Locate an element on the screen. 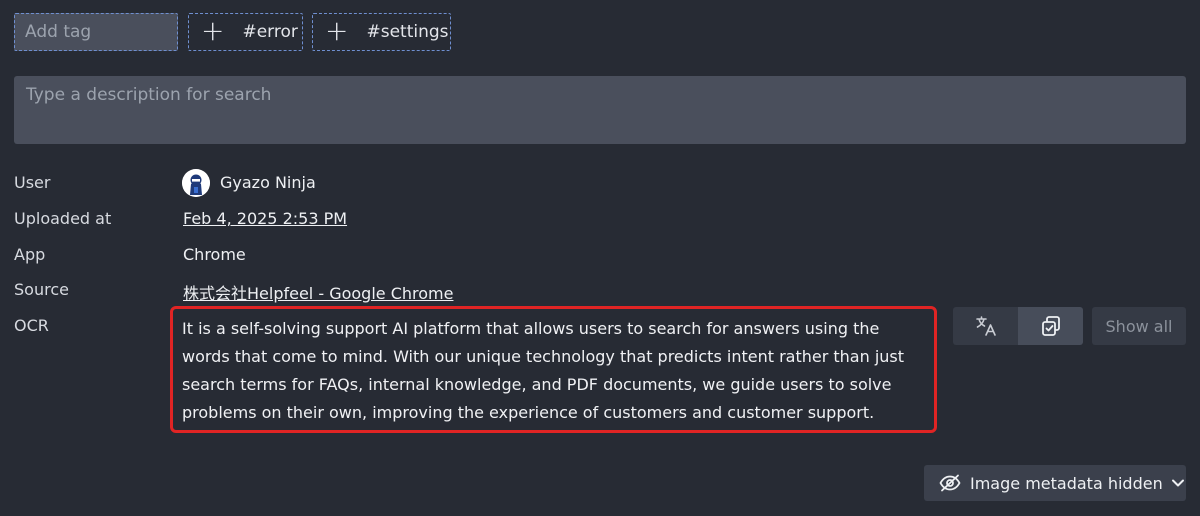 The image size is (1200, 516). tag-settings: + #settings is located at coordinates (381, 32).